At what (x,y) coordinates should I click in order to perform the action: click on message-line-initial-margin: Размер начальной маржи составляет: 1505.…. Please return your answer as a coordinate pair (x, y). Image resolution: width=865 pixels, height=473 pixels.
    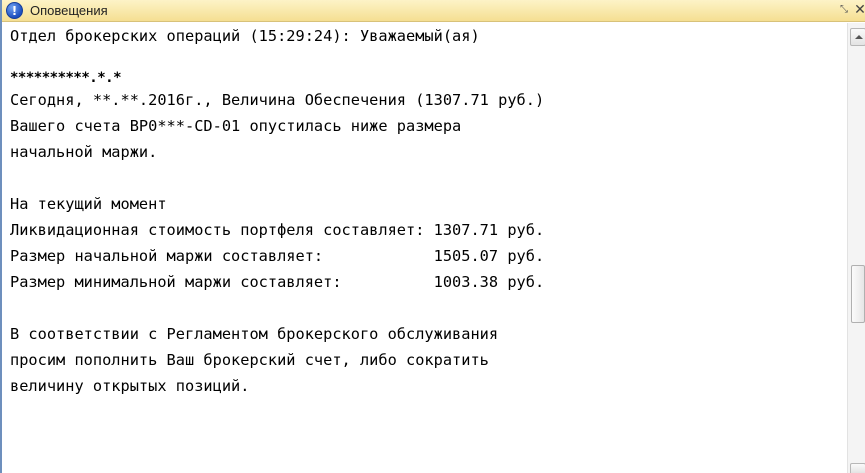
    Looking at the image, I should click on (277, 256).